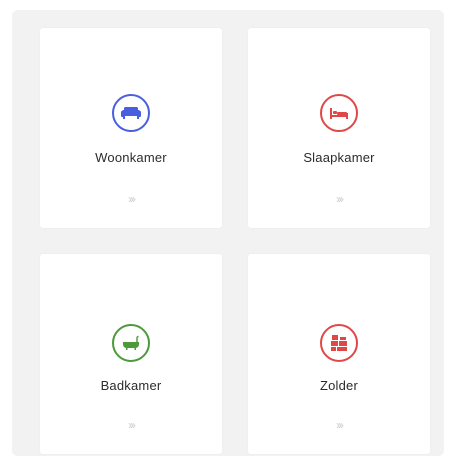  Describe the element at coordinates (339, 113) in the screenshot. I see `bed-icon` at that location.